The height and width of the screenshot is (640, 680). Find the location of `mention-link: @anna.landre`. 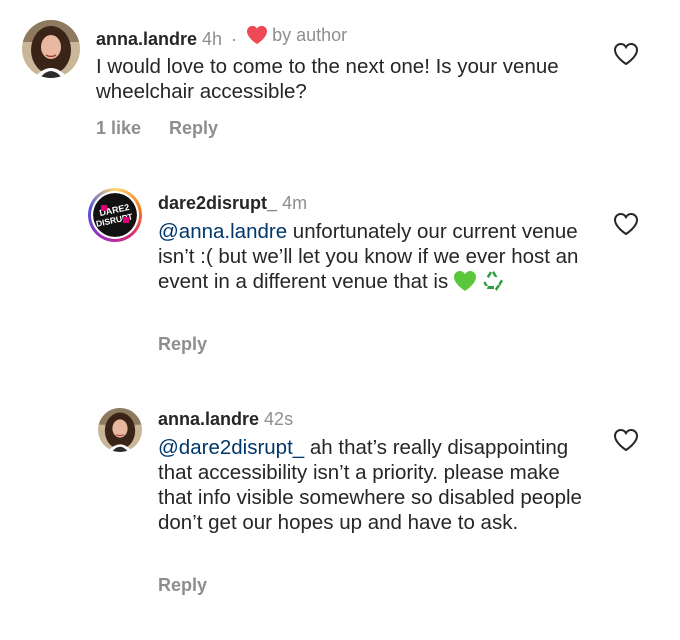

mention-link: @anna.landre is located at coordinates (222, 231).